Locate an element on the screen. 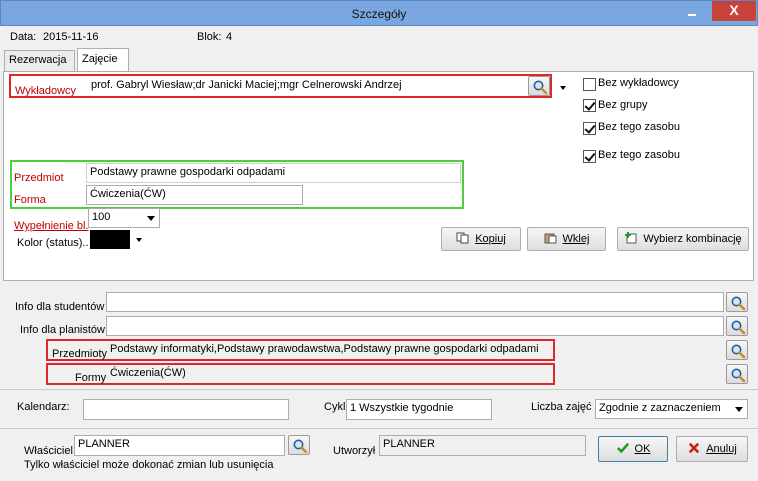  checkbox-bez-wykladowcy is located at coordinates (589, 84).